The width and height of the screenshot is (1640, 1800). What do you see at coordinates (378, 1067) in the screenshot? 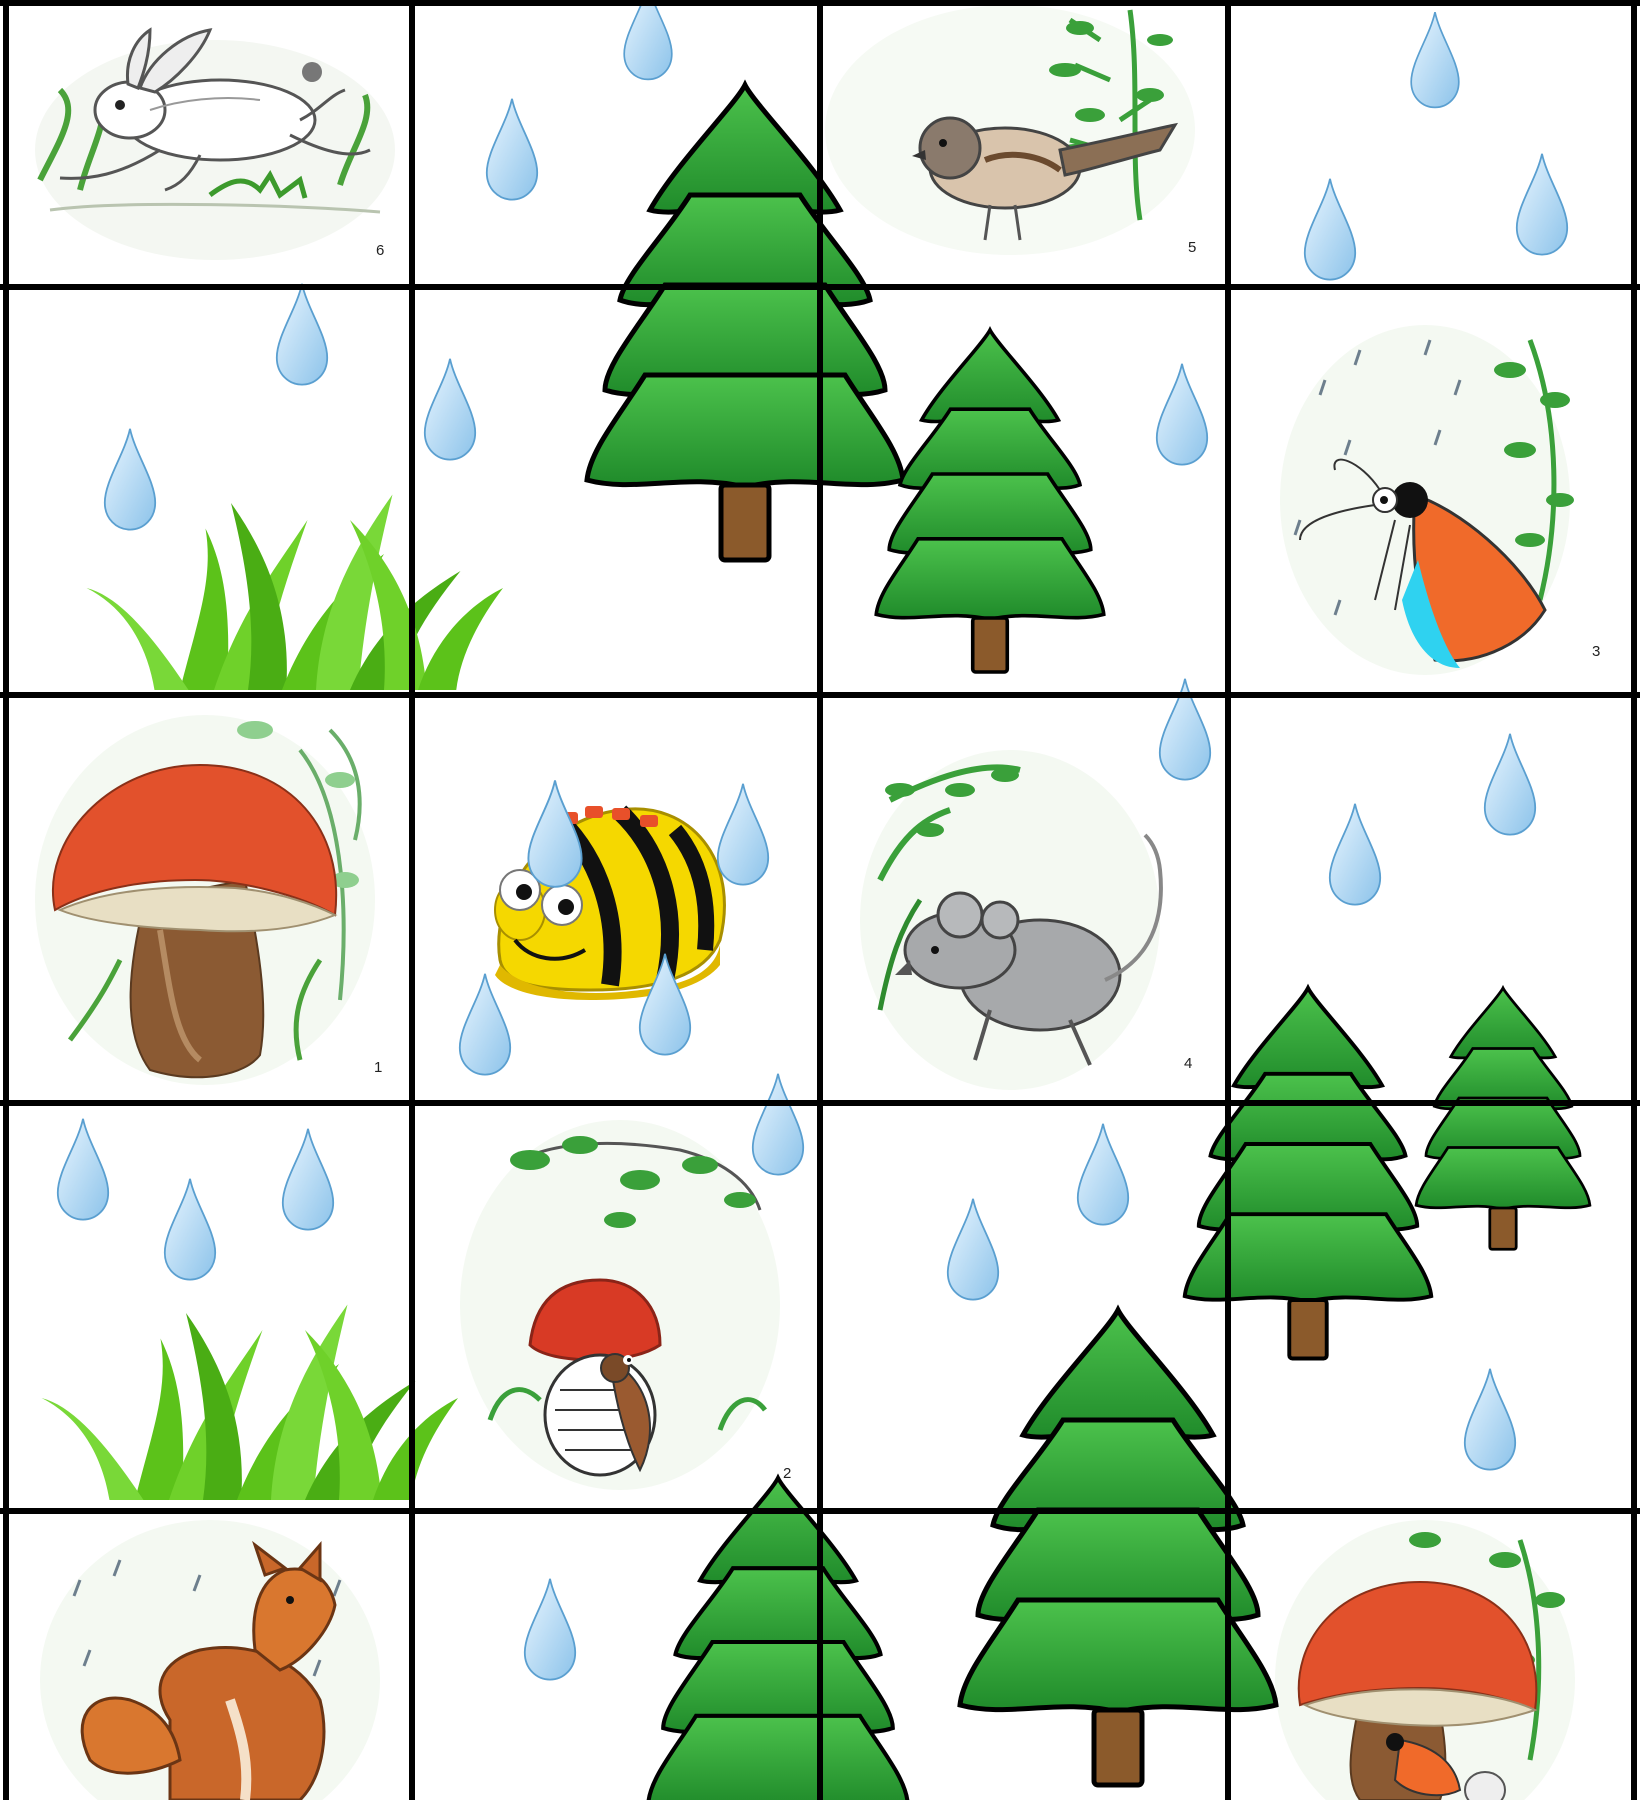
I see `cell-number: 1` at bounding box center [378, 1067].